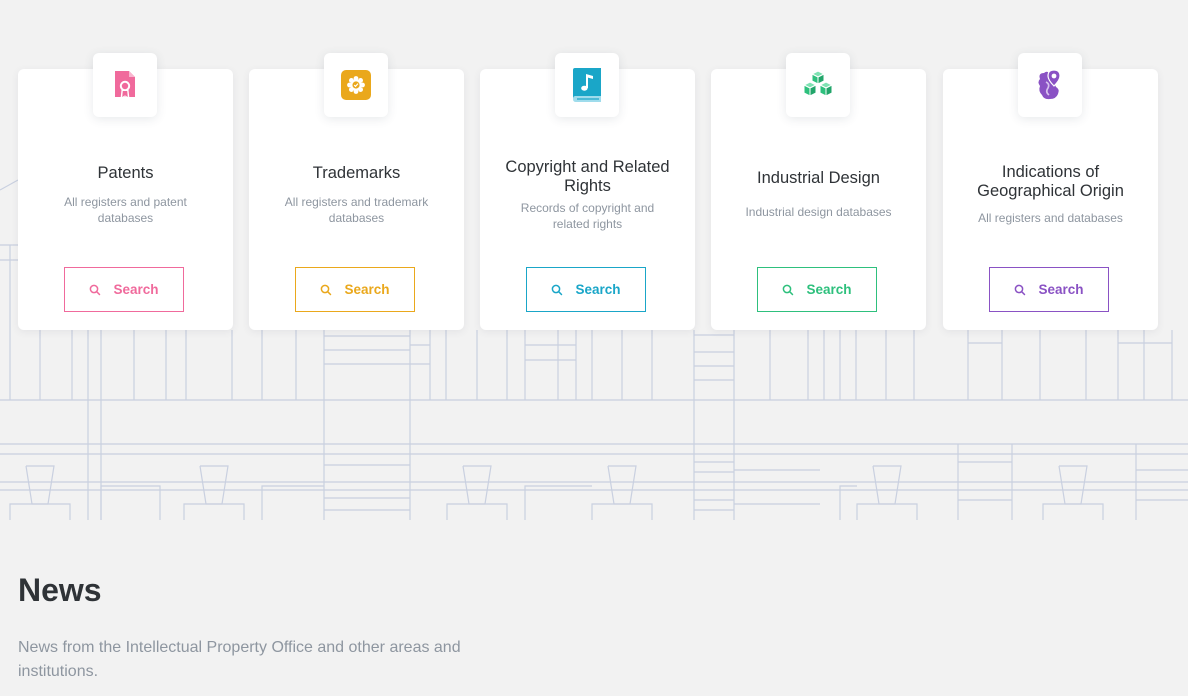 The width and height of the screenshot is (1188, 696). I want to click on copyright-search-button: Search, so click(586, 289).